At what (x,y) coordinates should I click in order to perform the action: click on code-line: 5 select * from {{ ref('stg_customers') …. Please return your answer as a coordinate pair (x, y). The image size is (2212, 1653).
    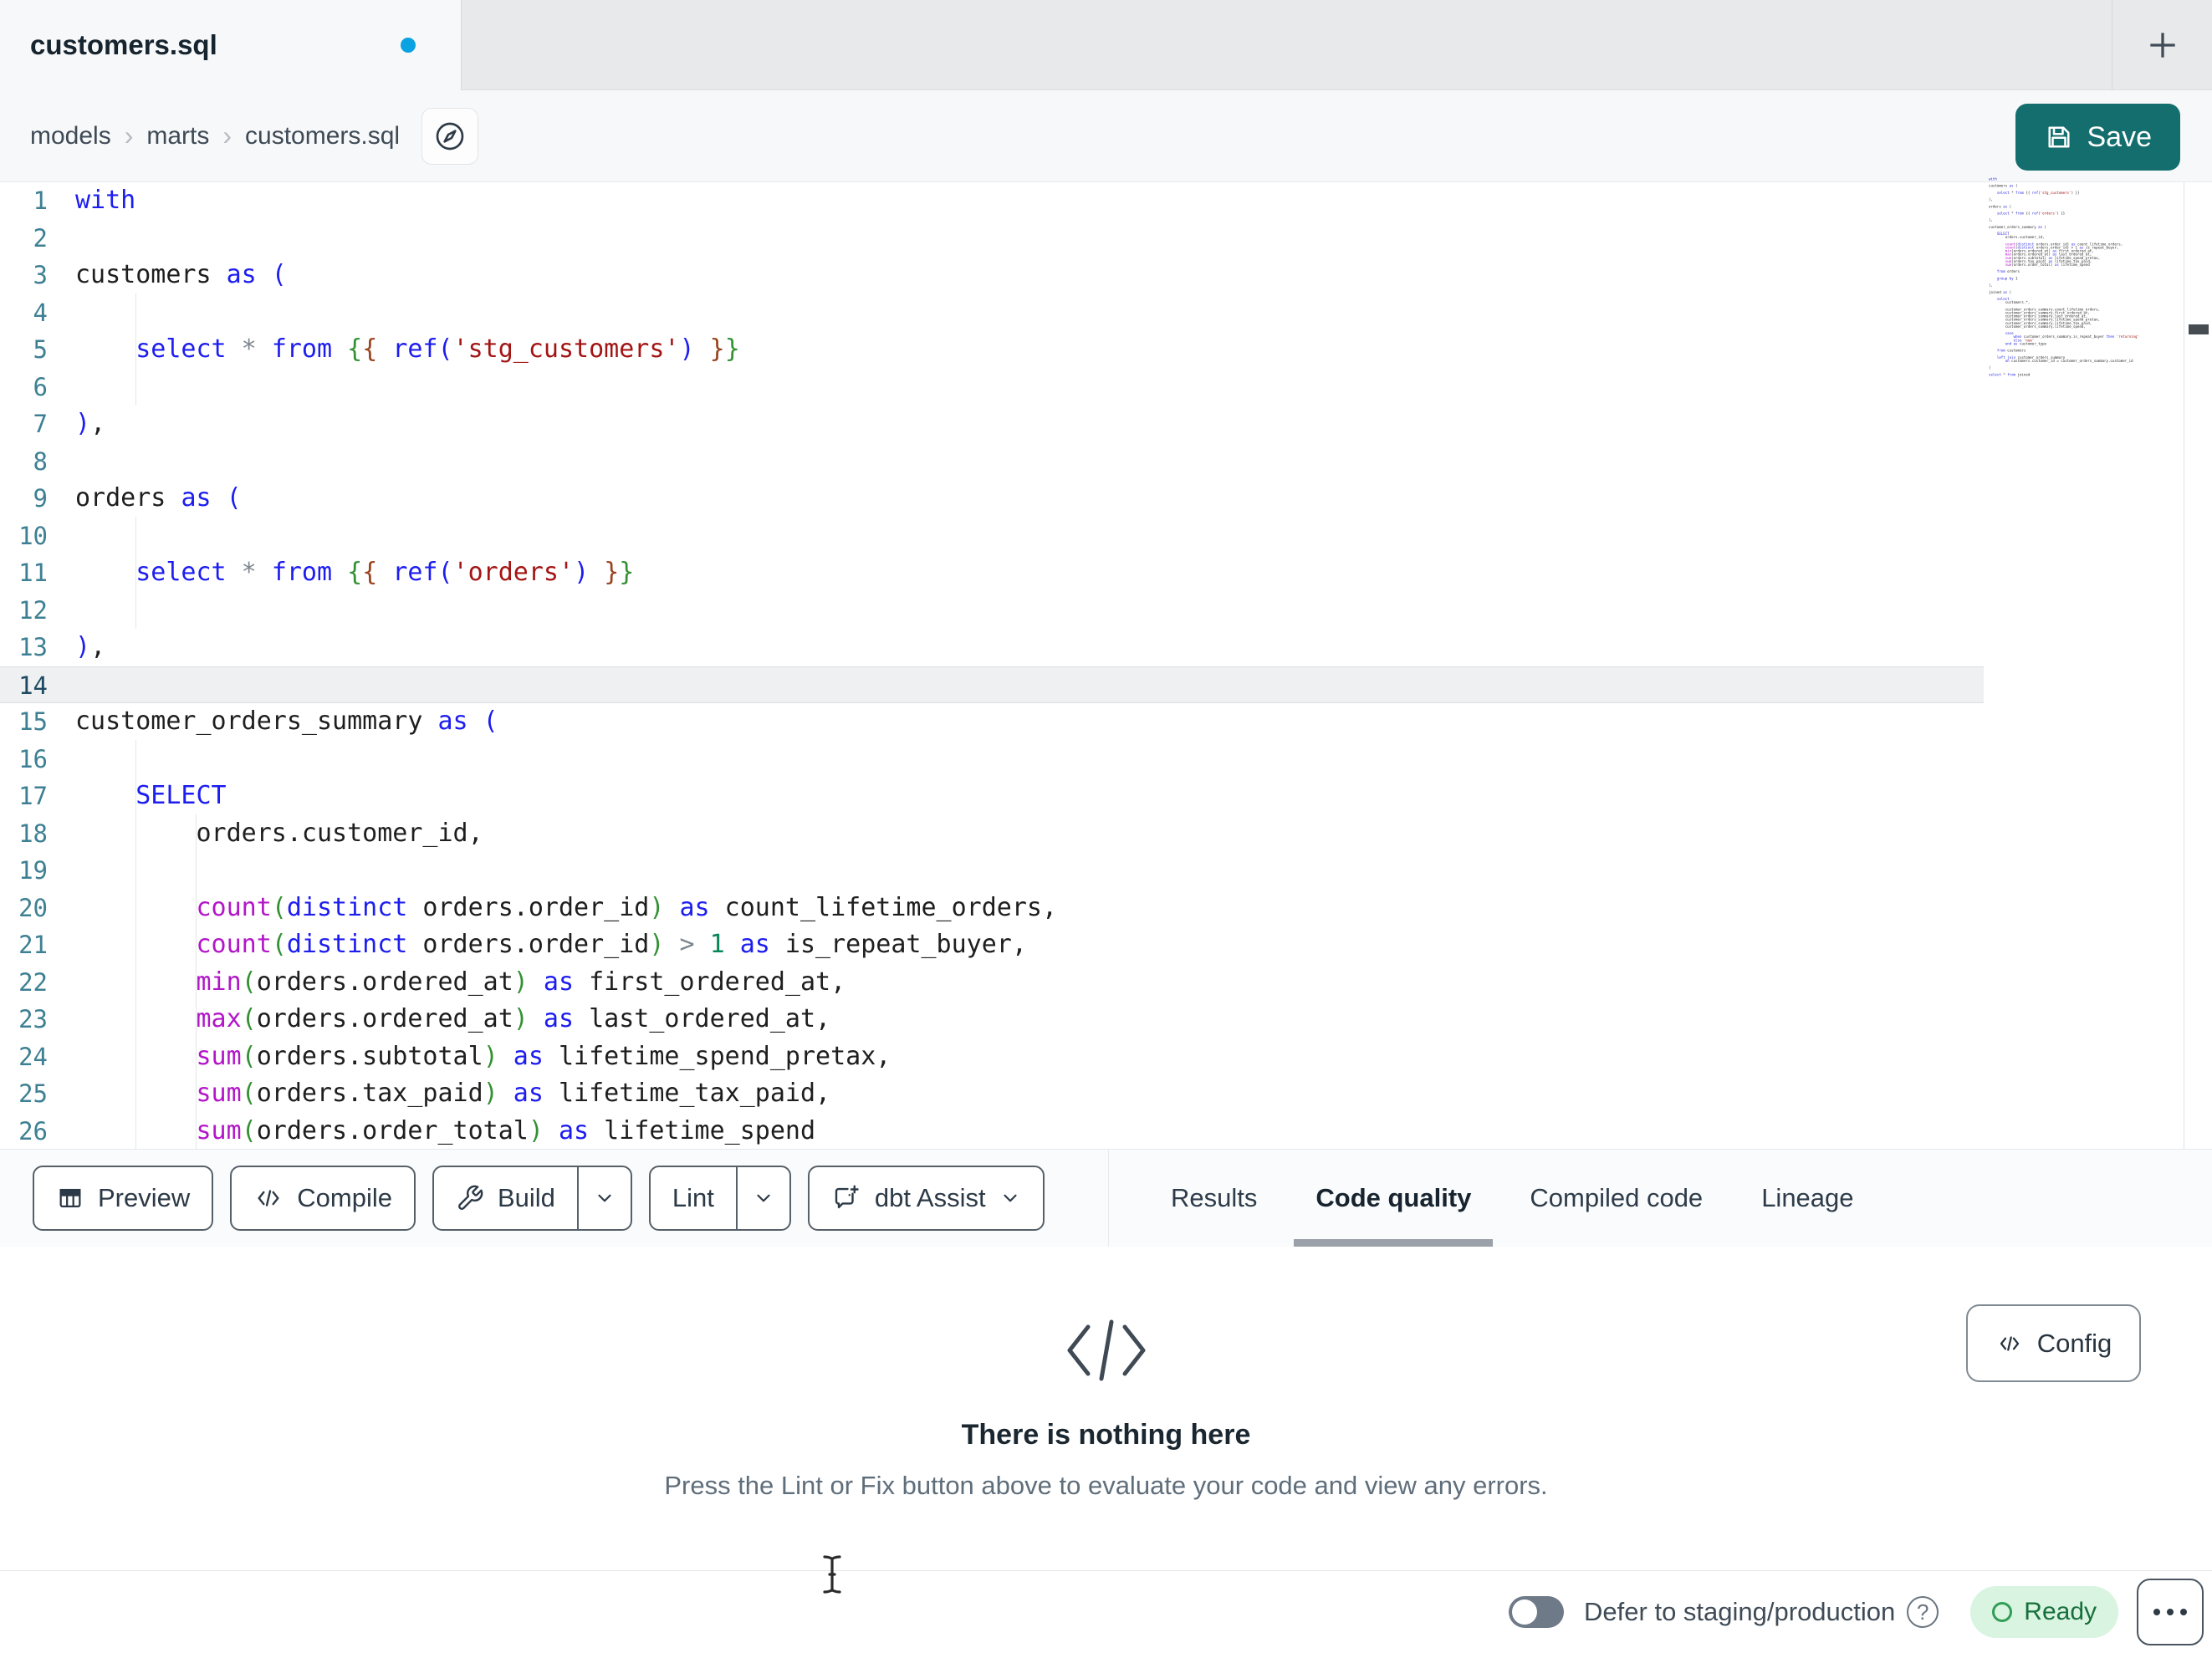
    Looking at the image, I should click on (992, 350).